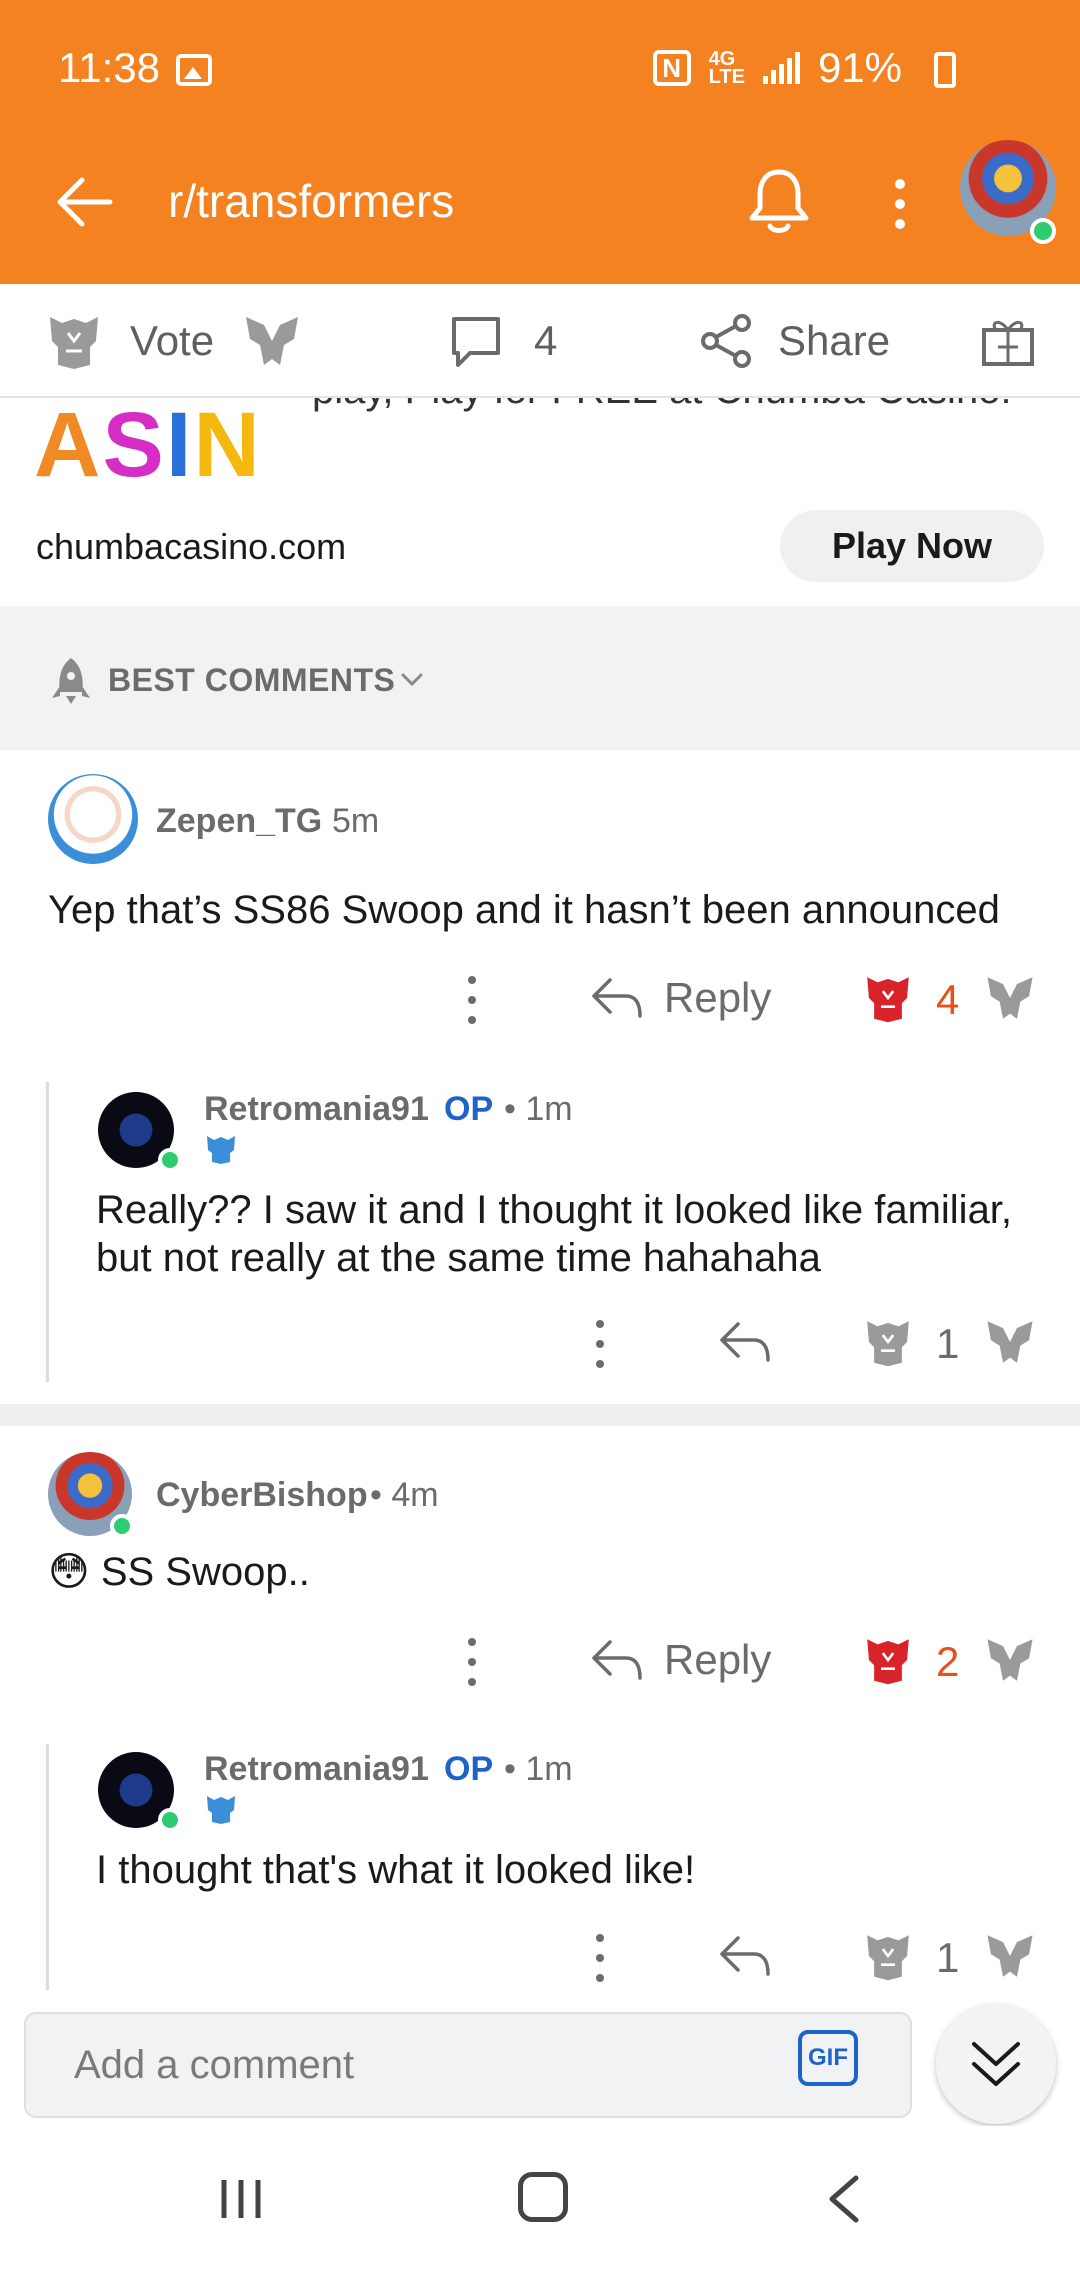  Describe the element at coordinates (844, 2199) in the screenshot. I see `back-nav-icon` at that location.